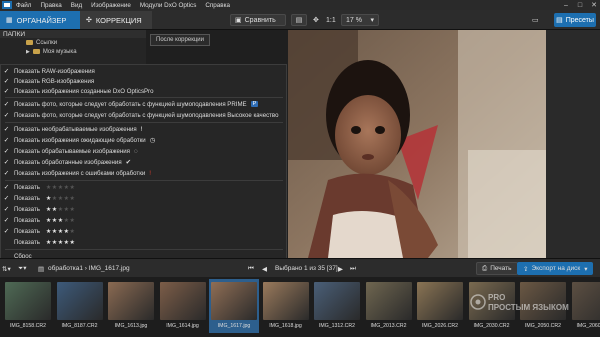 Image resolution: width=600 pixels, height=337 pixels. What do you see at coordinates (559, 20) in the screenshot?
I see `presets-icon: ▤` at bounding box center [559, 20].